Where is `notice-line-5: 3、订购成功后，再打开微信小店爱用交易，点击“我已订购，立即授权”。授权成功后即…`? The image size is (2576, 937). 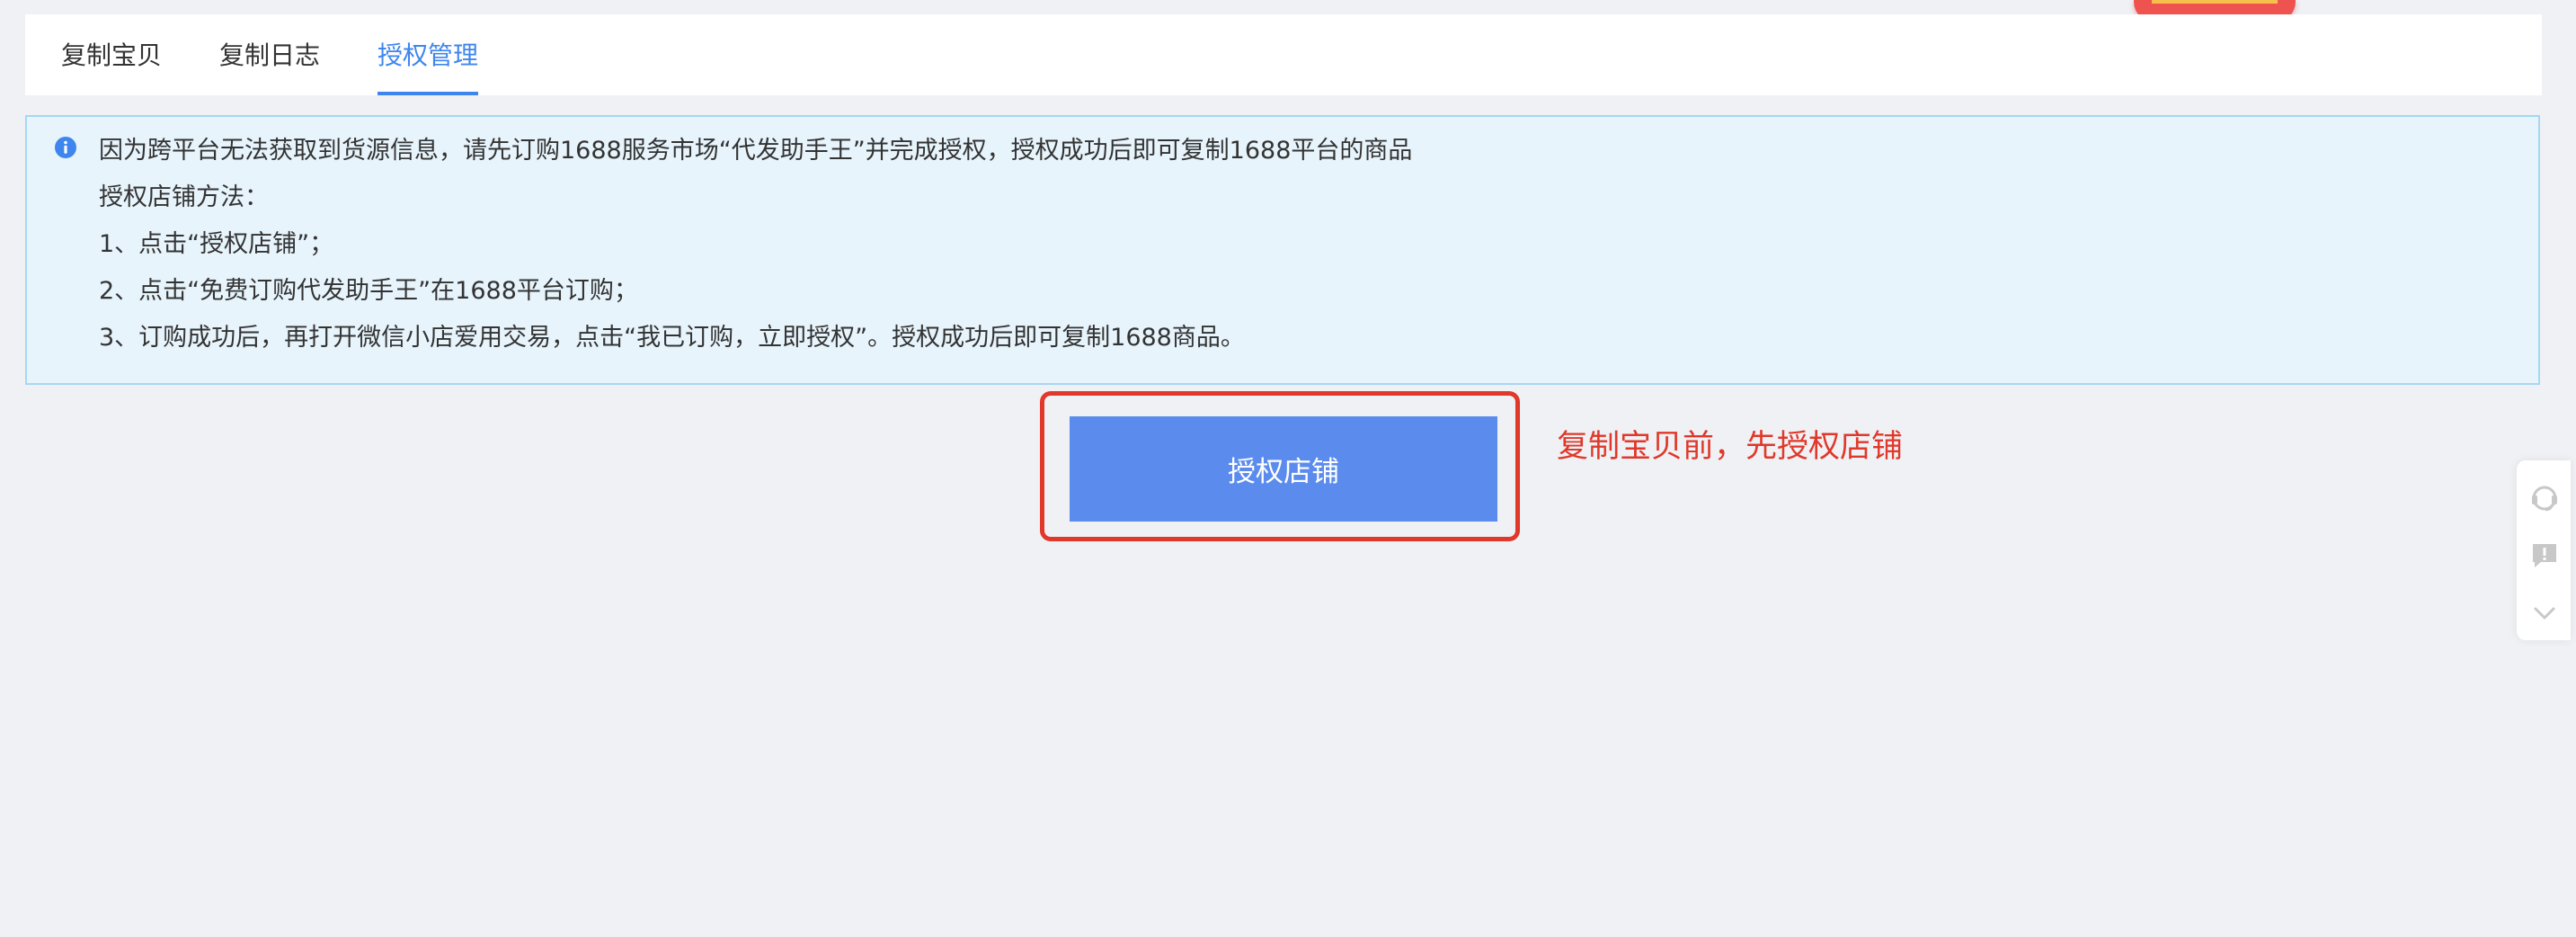
notice-line-5: 3、订购成功后，再打开微信小店爱用交易，点击“我已订购，立即授权”。授权成功后即… is located at coordinates (672, 338).